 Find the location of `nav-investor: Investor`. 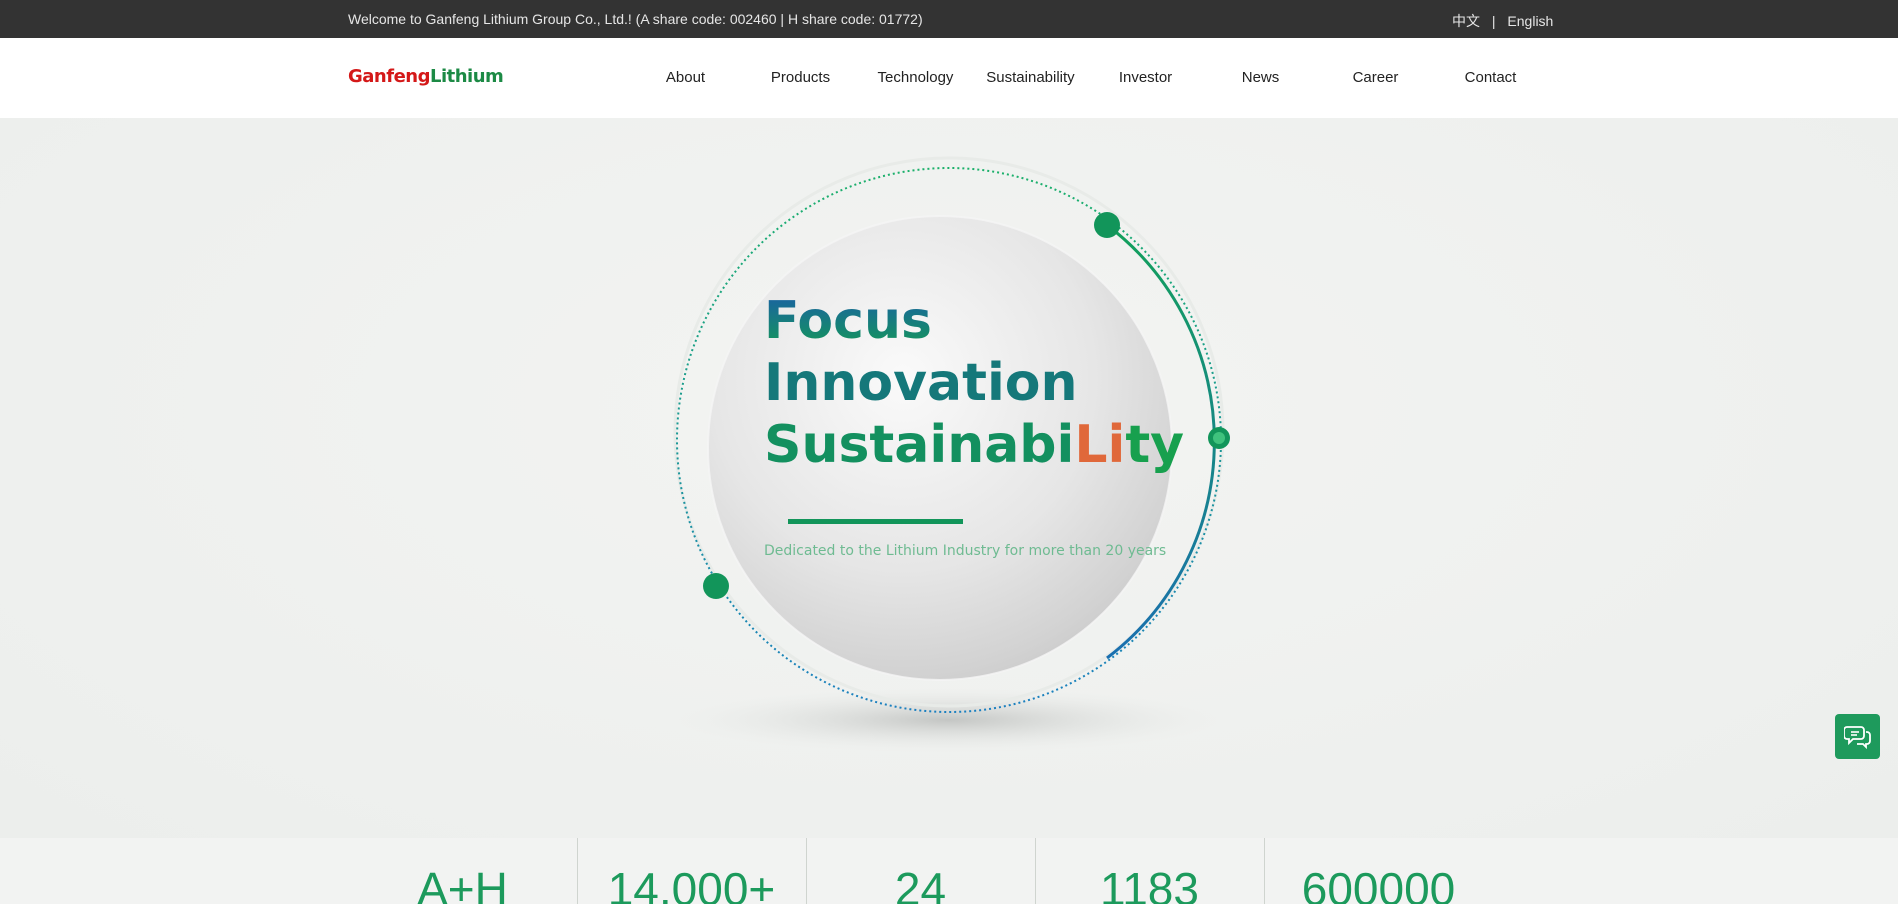

nav-investor: Investor is located at coordinates (1145, 77).